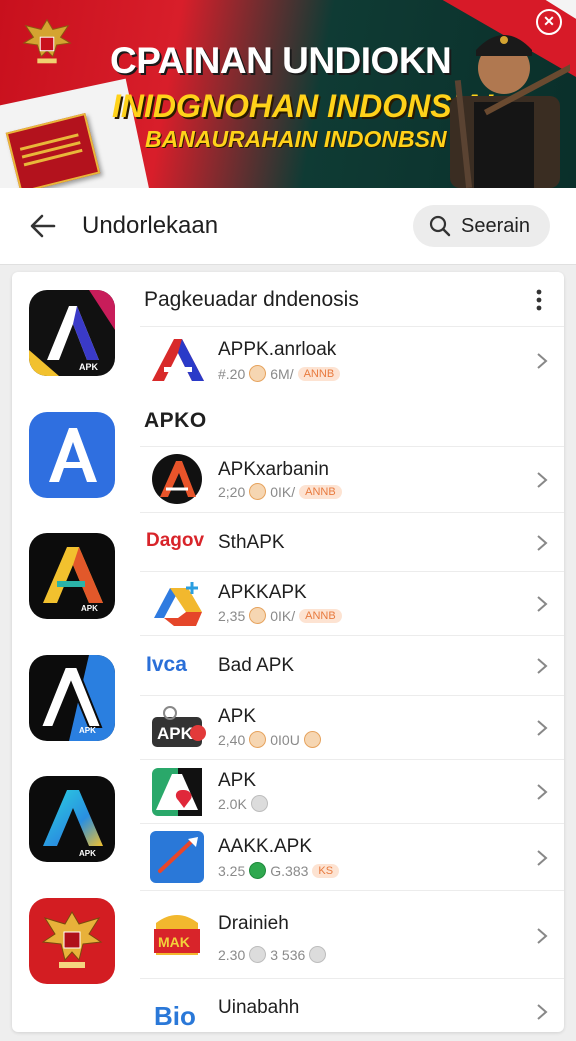 This screenshot has height=1041, width=576. Describe the element at coordinates (352, 479) in the screenshot. I see `list-item: APKxarbanin 2;20 0IK/ ANNB` at that location.